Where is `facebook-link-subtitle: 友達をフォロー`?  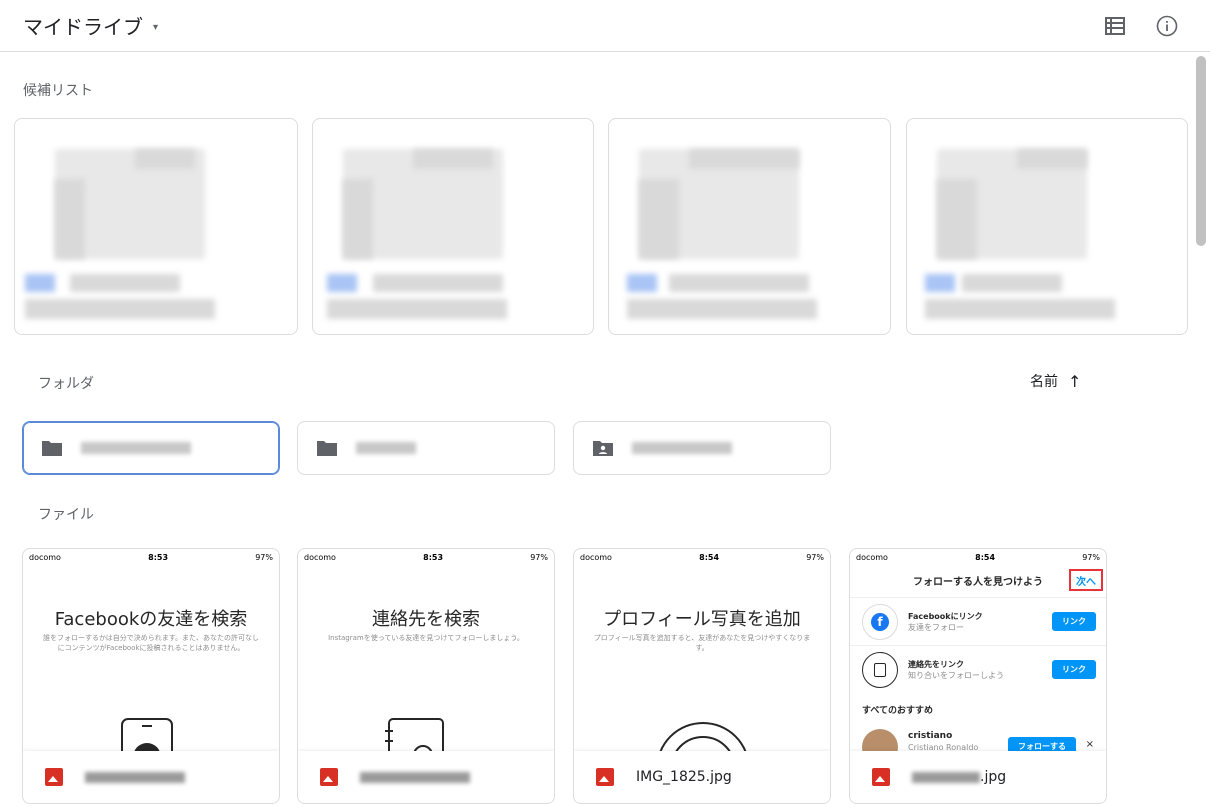
facebook-link-subtitle: 友達をフォロー is located at coordinates (936, 627).